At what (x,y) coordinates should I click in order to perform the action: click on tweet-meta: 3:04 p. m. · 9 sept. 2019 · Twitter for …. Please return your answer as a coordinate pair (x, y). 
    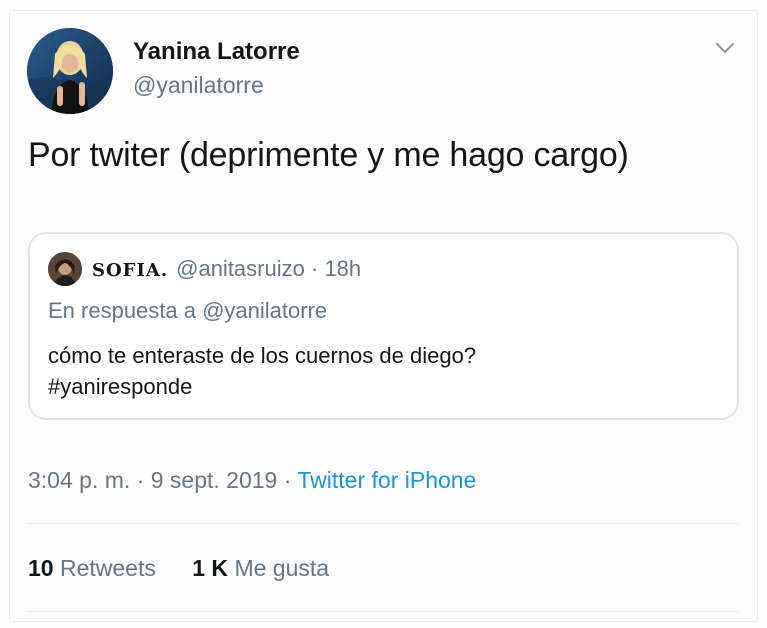
    Looking at the image, I should click on (252, 480).